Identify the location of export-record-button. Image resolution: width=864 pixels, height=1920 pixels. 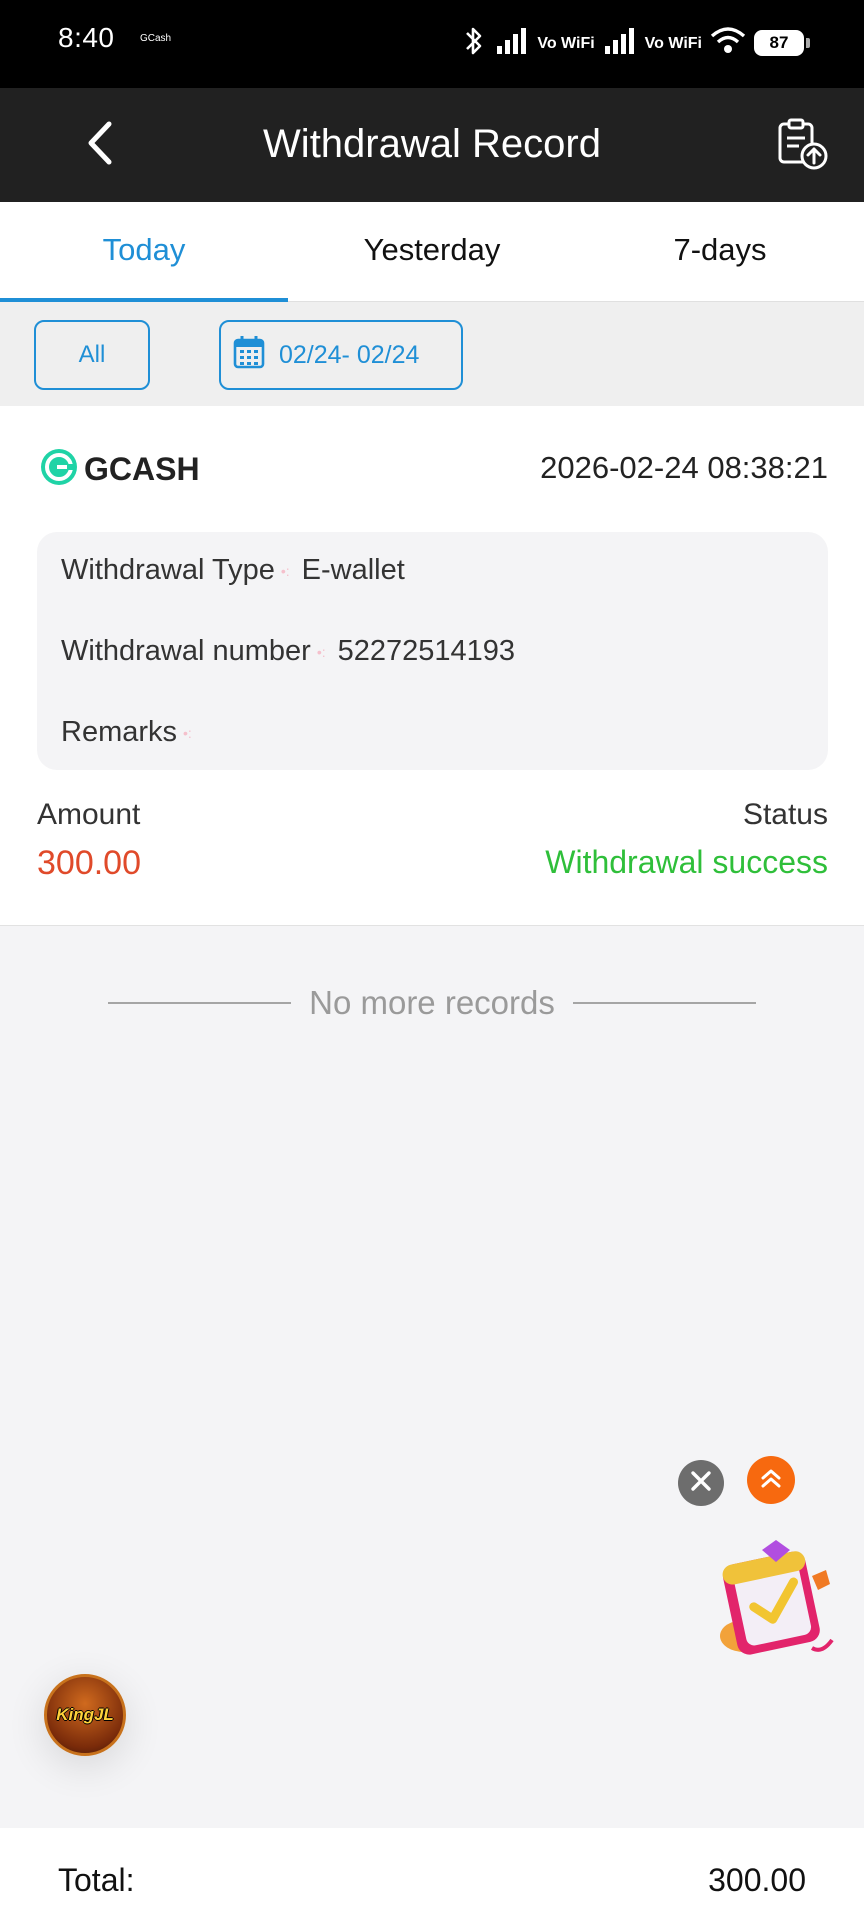
(804, 146).